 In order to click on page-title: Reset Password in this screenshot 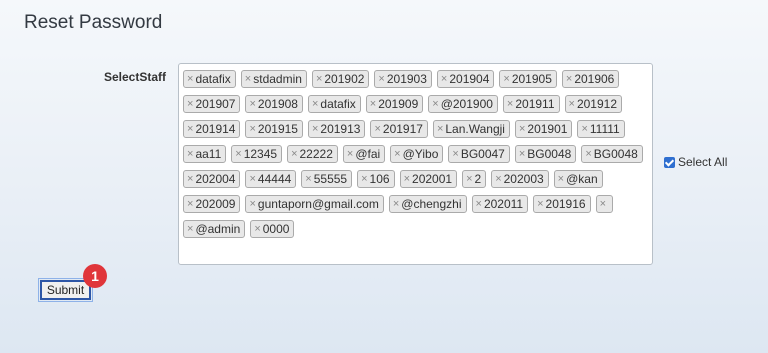, I will do `click(93, 22)`.